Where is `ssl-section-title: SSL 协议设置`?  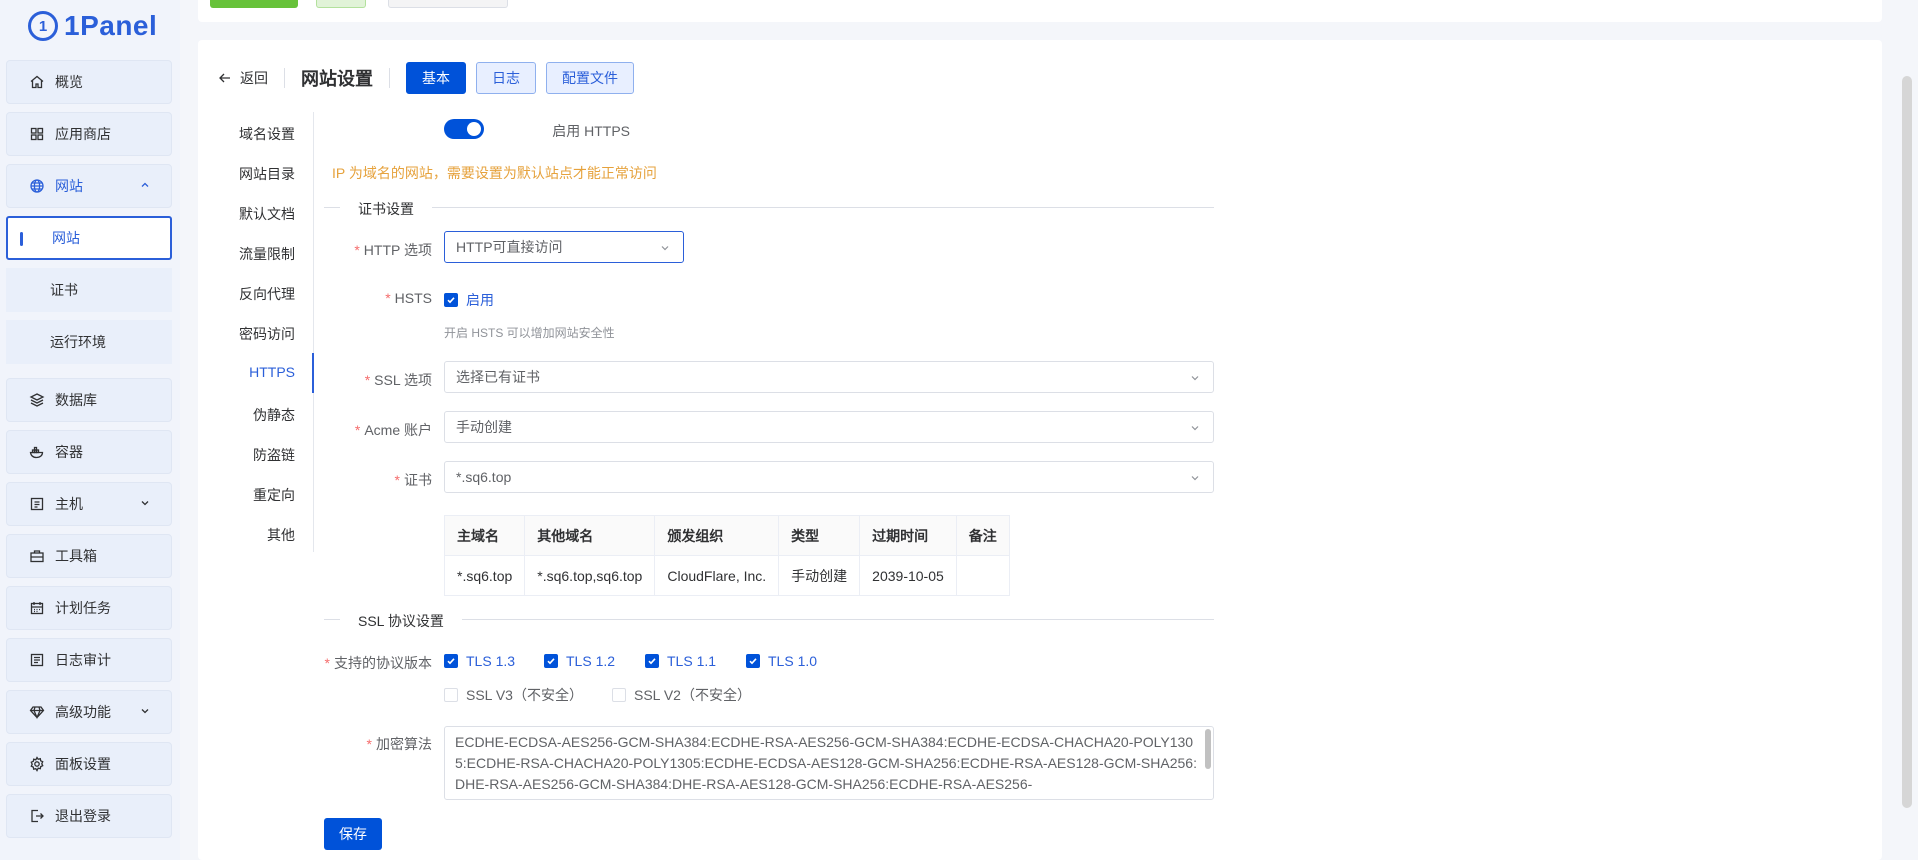
ssl-section-title: SSL 协议设置 is located at coordinates (401, 621).